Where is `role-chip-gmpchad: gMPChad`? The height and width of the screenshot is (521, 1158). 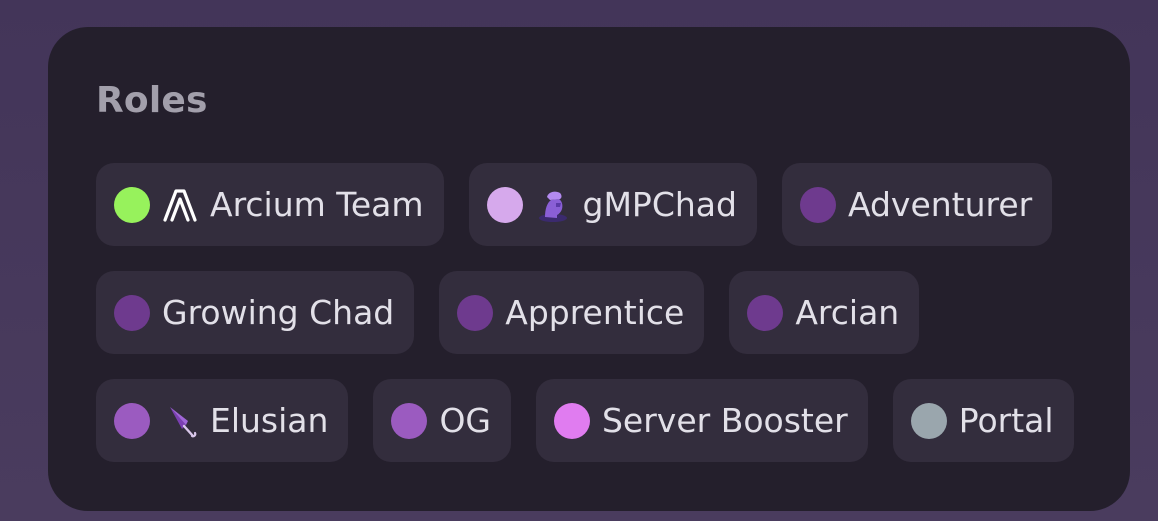 role-chip-gmpchad: gMPChad is located at coordinates (612, 204).